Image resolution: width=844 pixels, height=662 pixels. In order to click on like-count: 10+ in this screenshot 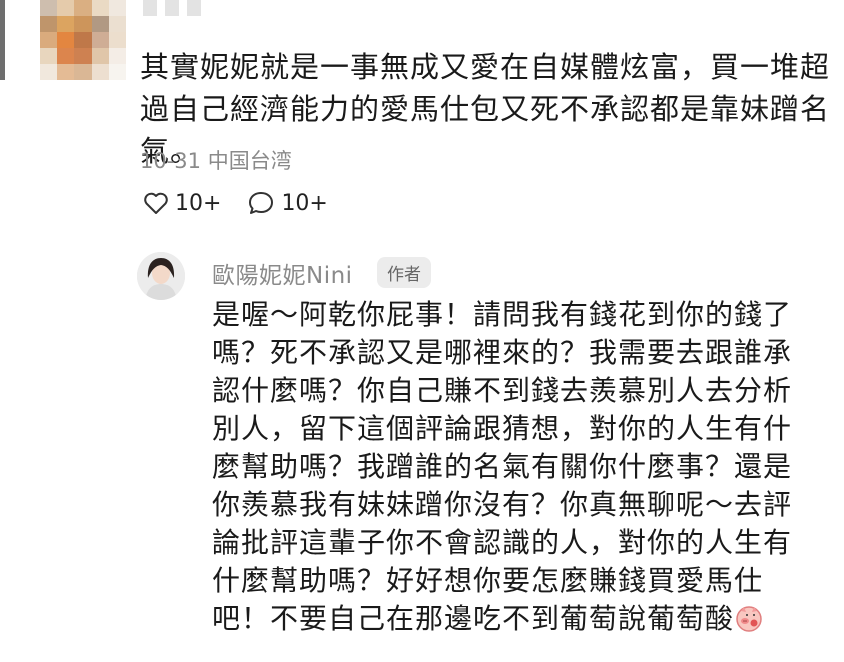, I will do `click(198, 203)`.